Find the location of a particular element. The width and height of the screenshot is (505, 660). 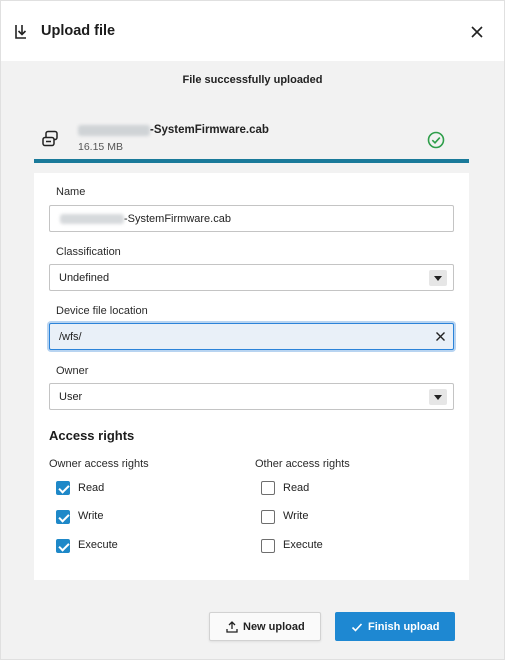

finish-upload-label: Finish upload is located at coordinates (404, 627).